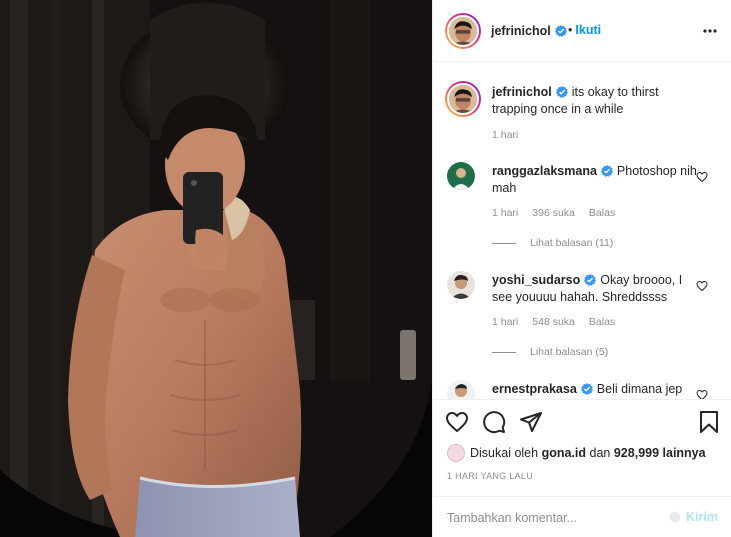 This screenshot has height=537, width=731. I want to click on comment-text-block: ranggazlaksmana Photoshop nih mah, so click(594, 180).